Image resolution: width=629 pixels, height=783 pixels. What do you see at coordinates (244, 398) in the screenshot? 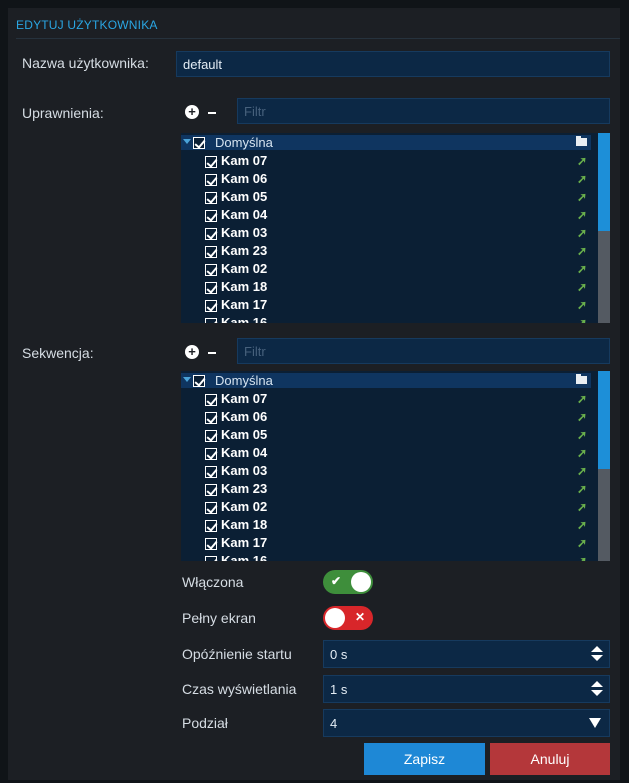
I see `camera-label: Kam 07` at bounding box center [244, 398].